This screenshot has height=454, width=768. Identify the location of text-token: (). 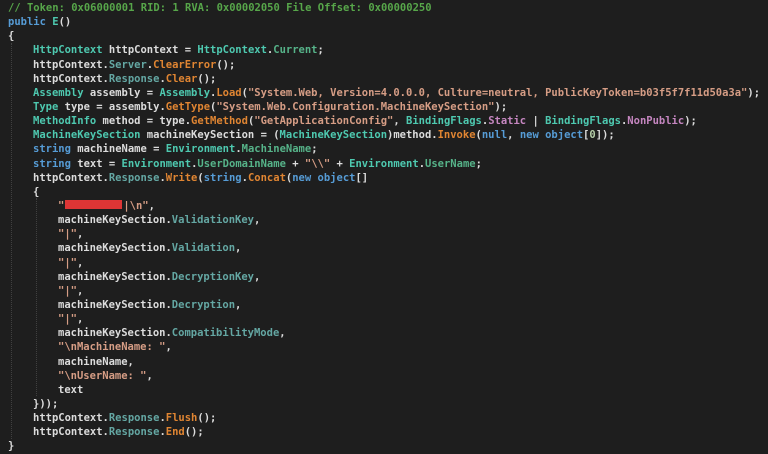
(65, 22).